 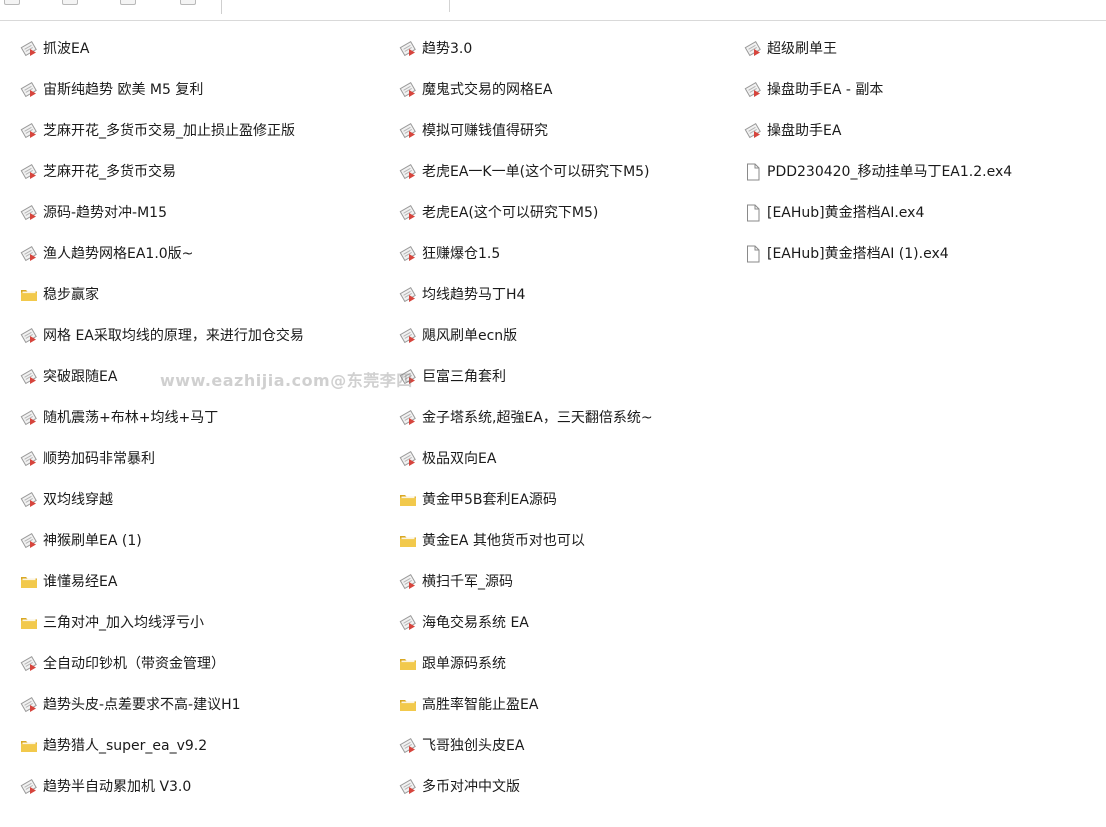 I want to click on toolbar-separator, so click(x=221, y=7).